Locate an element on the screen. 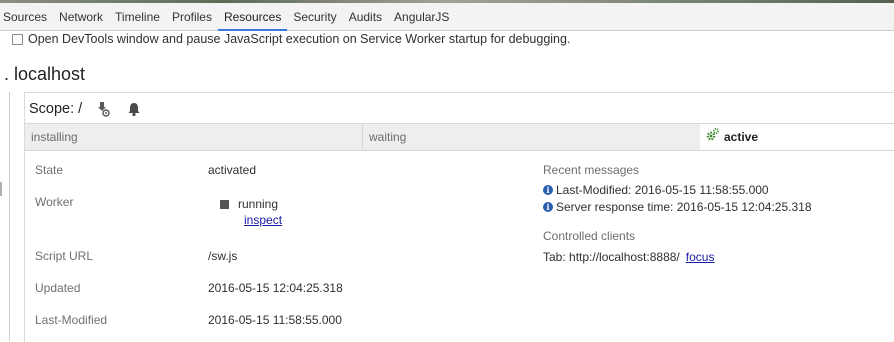  controlled-clients-label: Controlled clients is located at coordinates (589, 236).